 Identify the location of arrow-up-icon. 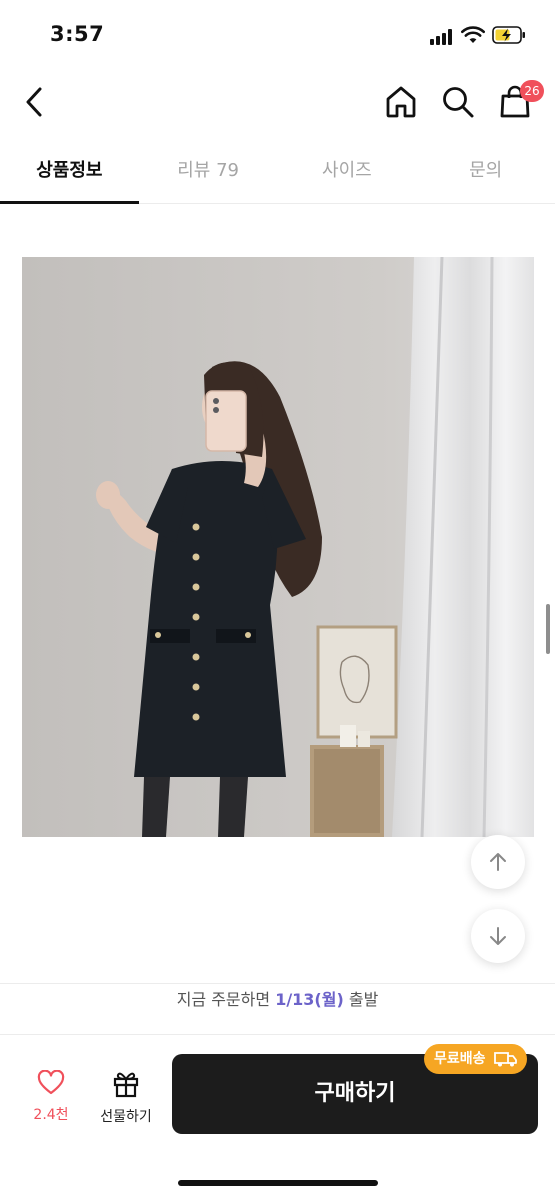
(498, 862).